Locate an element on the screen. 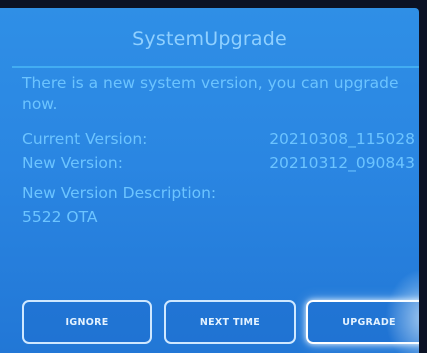  next-time-button: NEXT TIME is located at coordinates (230, 322).